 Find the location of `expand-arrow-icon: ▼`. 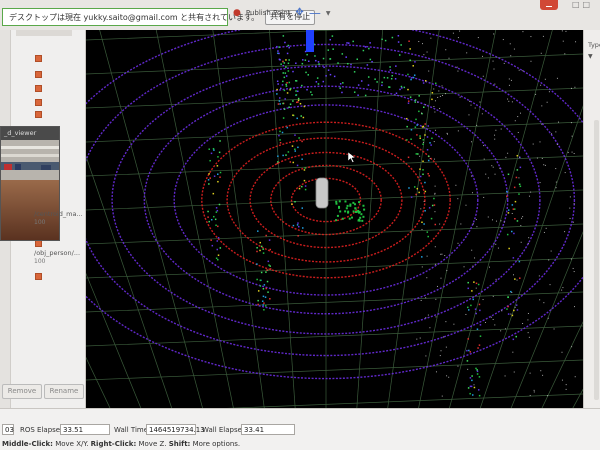

expand-arrow-icon: ▼ is located at coordinates (590, 56).